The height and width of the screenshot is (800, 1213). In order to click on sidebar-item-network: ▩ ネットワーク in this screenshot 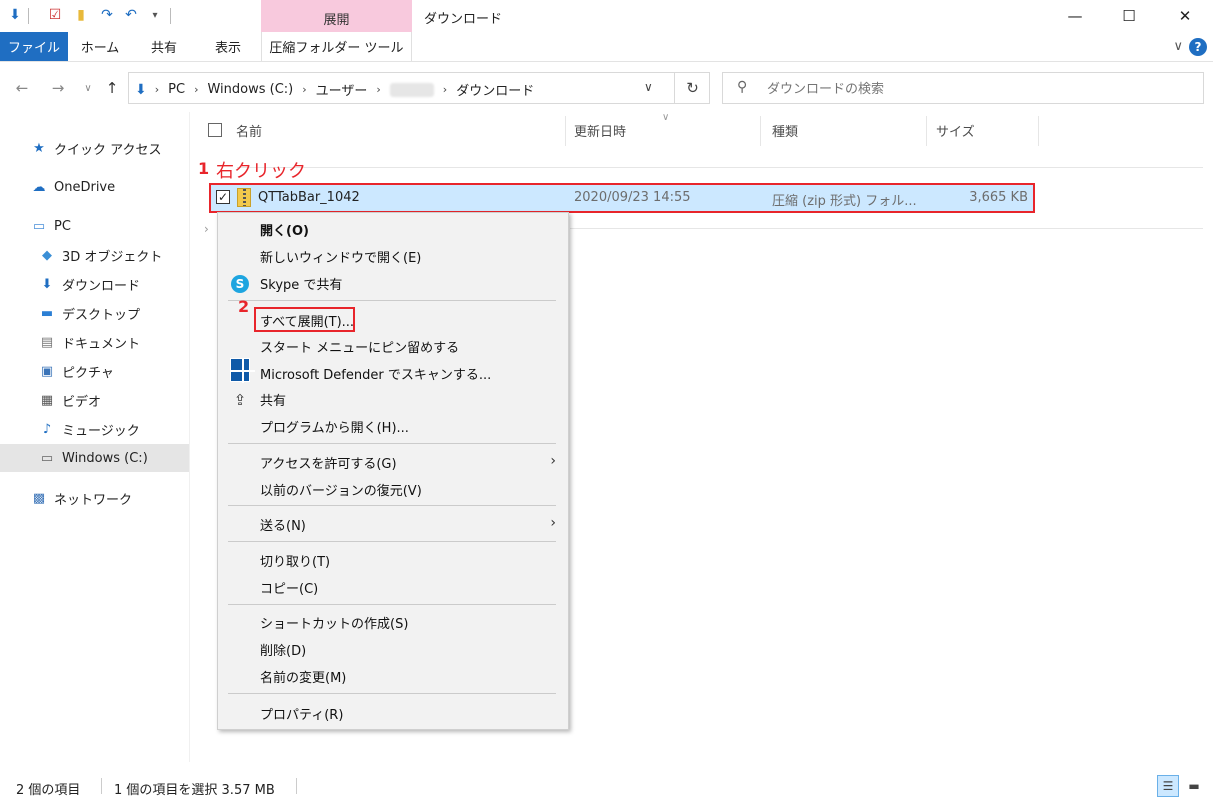, I will do `click(94, 498)`.